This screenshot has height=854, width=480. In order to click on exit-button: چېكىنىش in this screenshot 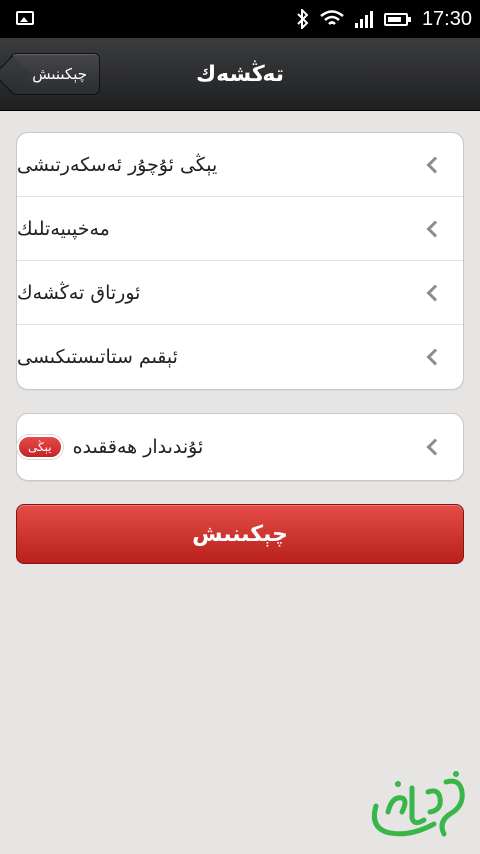, I will do `click(240, 534)`.